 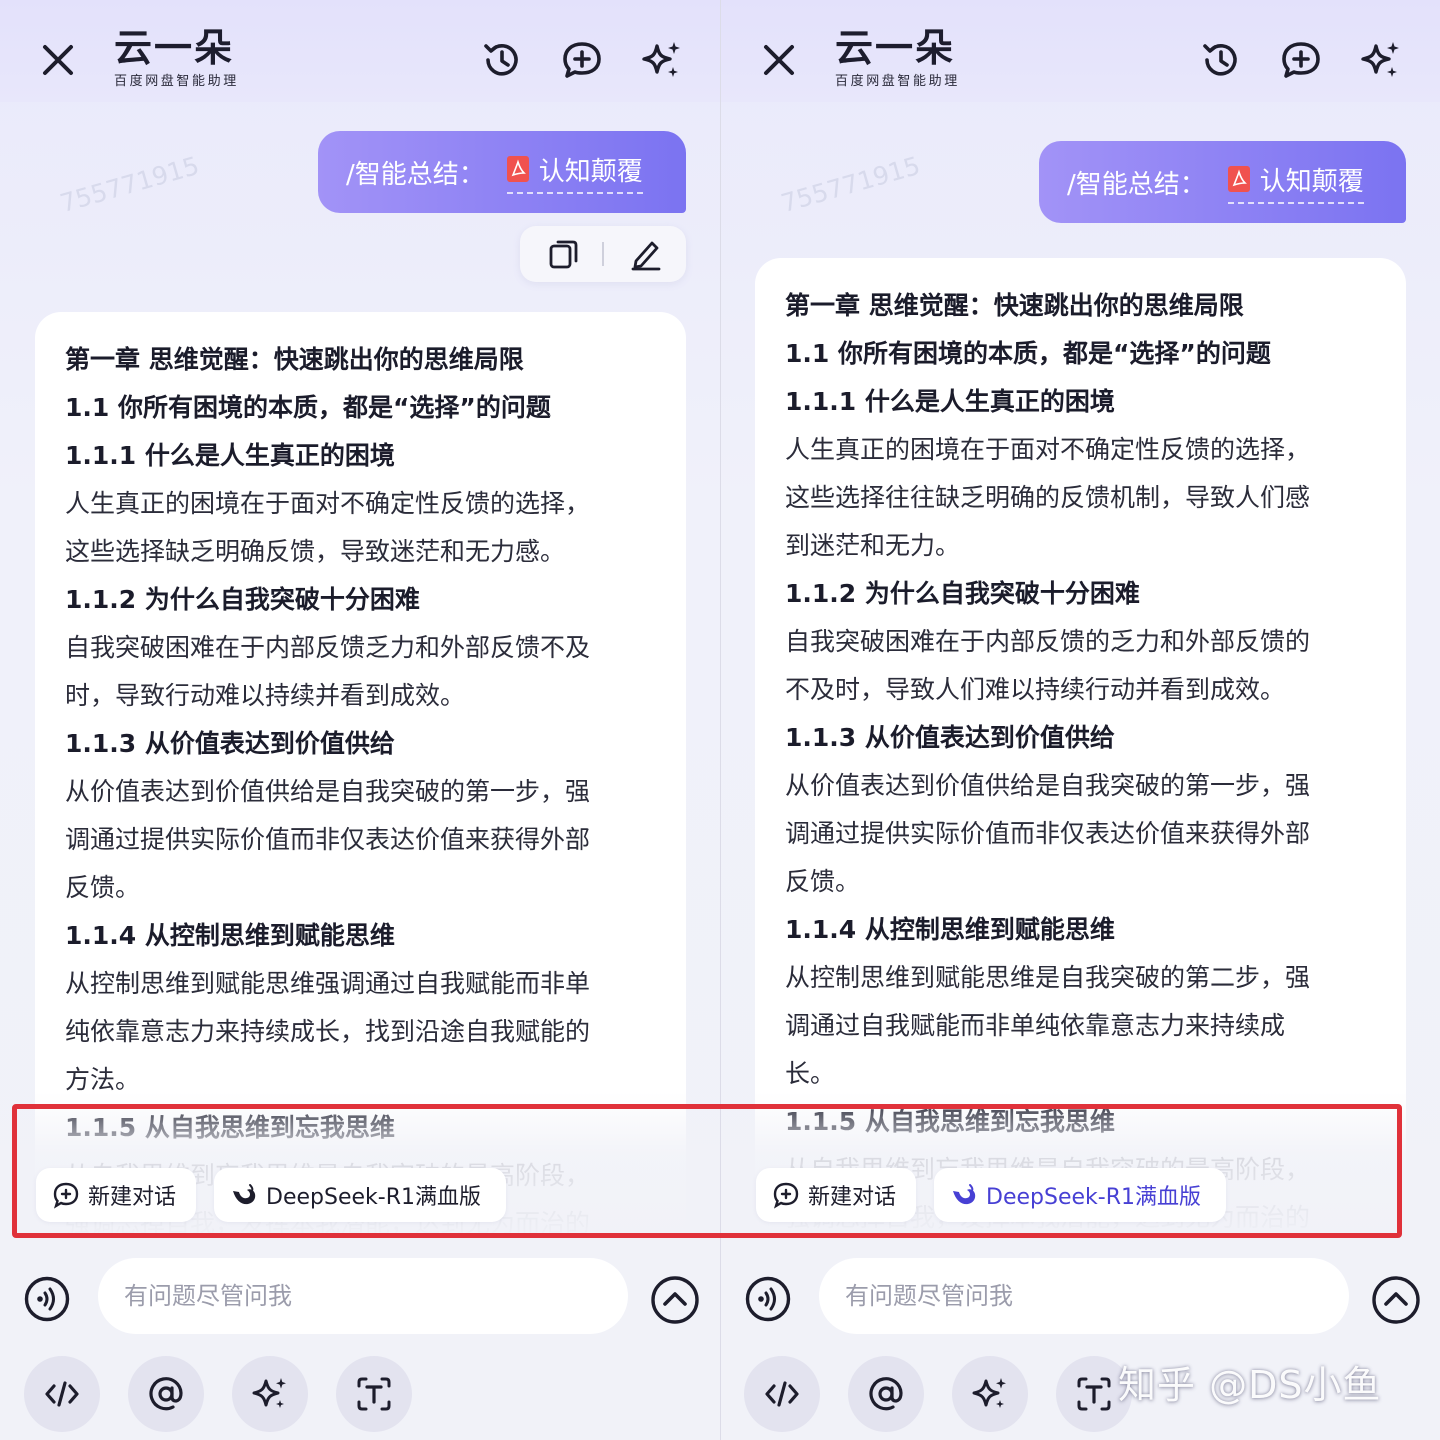 What do you see at coordinates (1048, 497) in the screenshot?
I see `summary-text: 这些选择往往缺乏明确的反馈机制，导致人们感` at bounding box center [1048, 497].